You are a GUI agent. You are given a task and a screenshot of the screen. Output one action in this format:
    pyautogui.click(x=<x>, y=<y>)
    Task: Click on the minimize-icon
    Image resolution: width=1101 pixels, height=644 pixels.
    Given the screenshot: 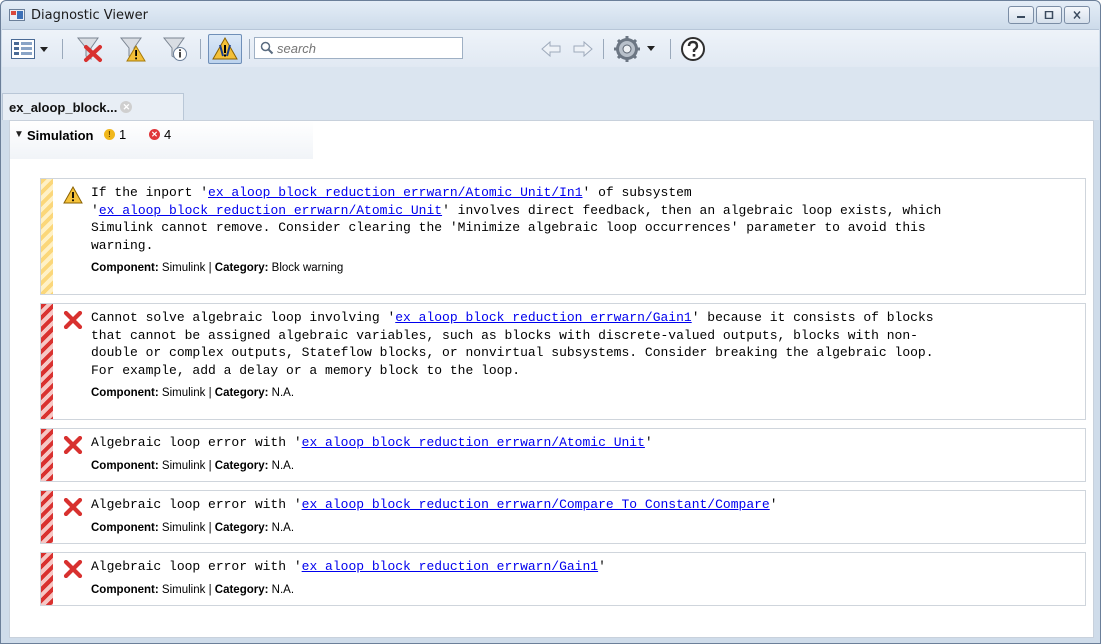 What is the action you would take?
    pyautogui.click(x=1021, y=17)
    